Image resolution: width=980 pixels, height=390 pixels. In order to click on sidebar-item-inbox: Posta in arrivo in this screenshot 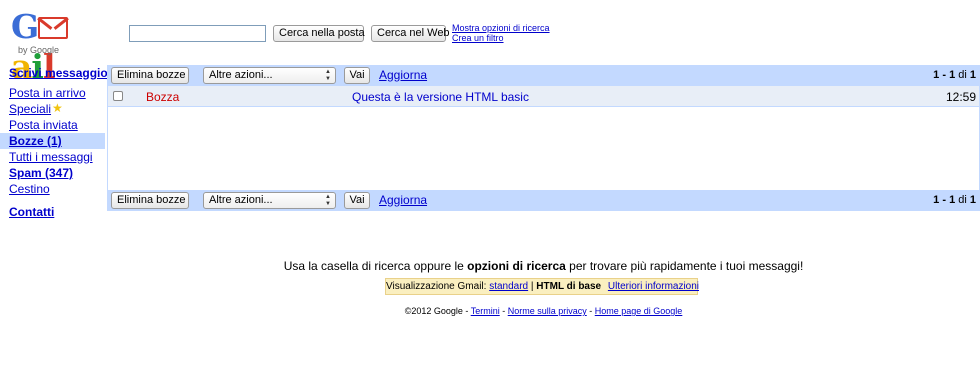, I will do `click(52, 93)`.